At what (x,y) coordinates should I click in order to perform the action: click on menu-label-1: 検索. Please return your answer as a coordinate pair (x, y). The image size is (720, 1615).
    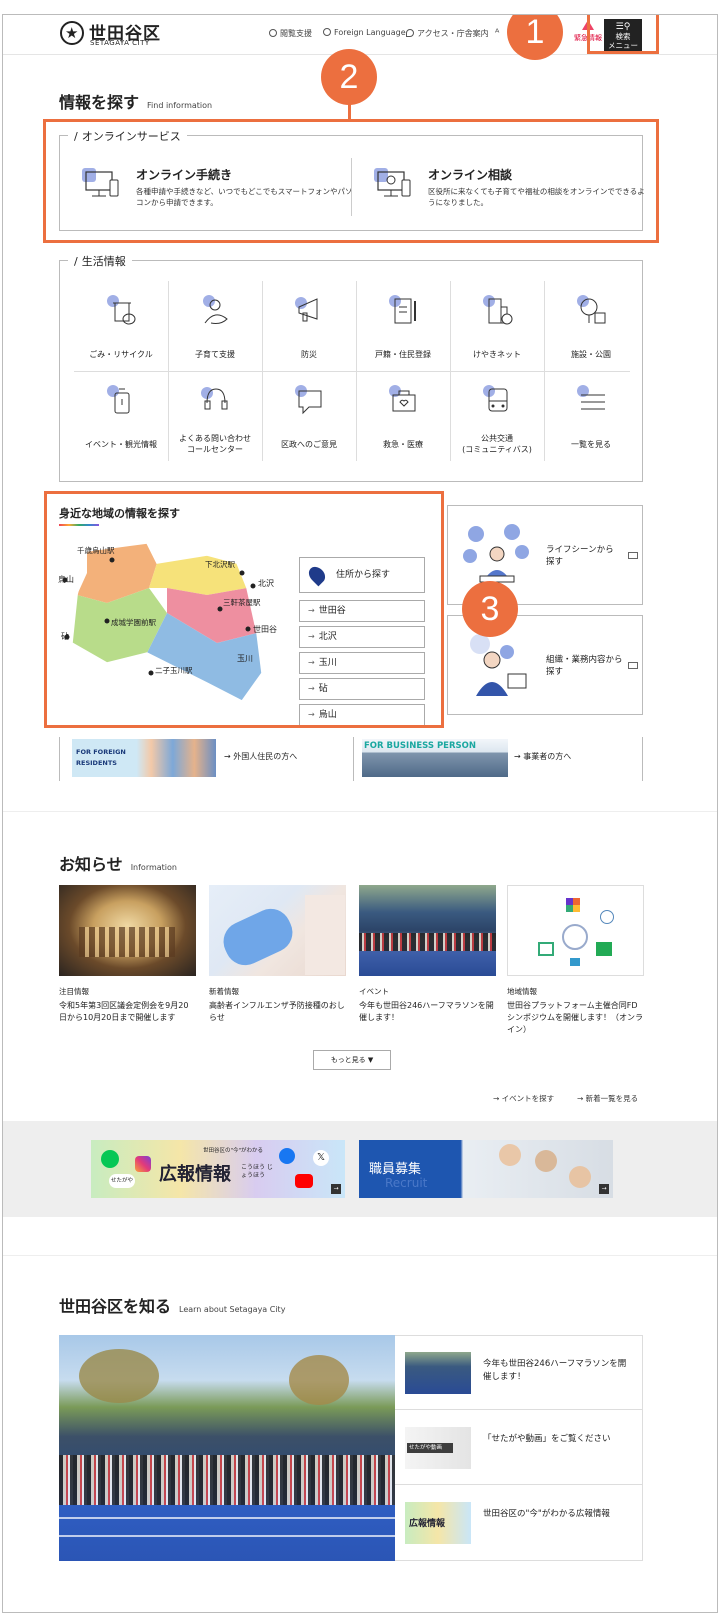
    Looking at the image, I should click on (623, 36).